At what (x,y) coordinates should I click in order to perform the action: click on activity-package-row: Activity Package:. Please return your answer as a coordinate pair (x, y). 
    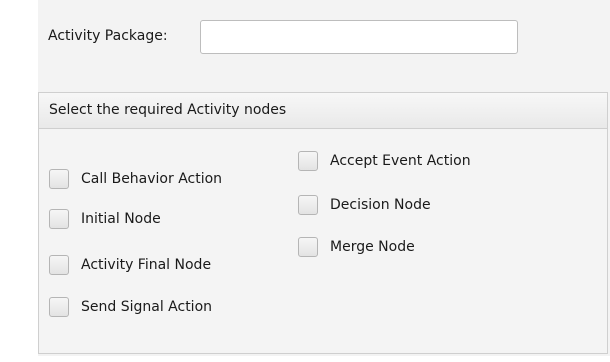
    Looking at the image, I should click on (324, 38).